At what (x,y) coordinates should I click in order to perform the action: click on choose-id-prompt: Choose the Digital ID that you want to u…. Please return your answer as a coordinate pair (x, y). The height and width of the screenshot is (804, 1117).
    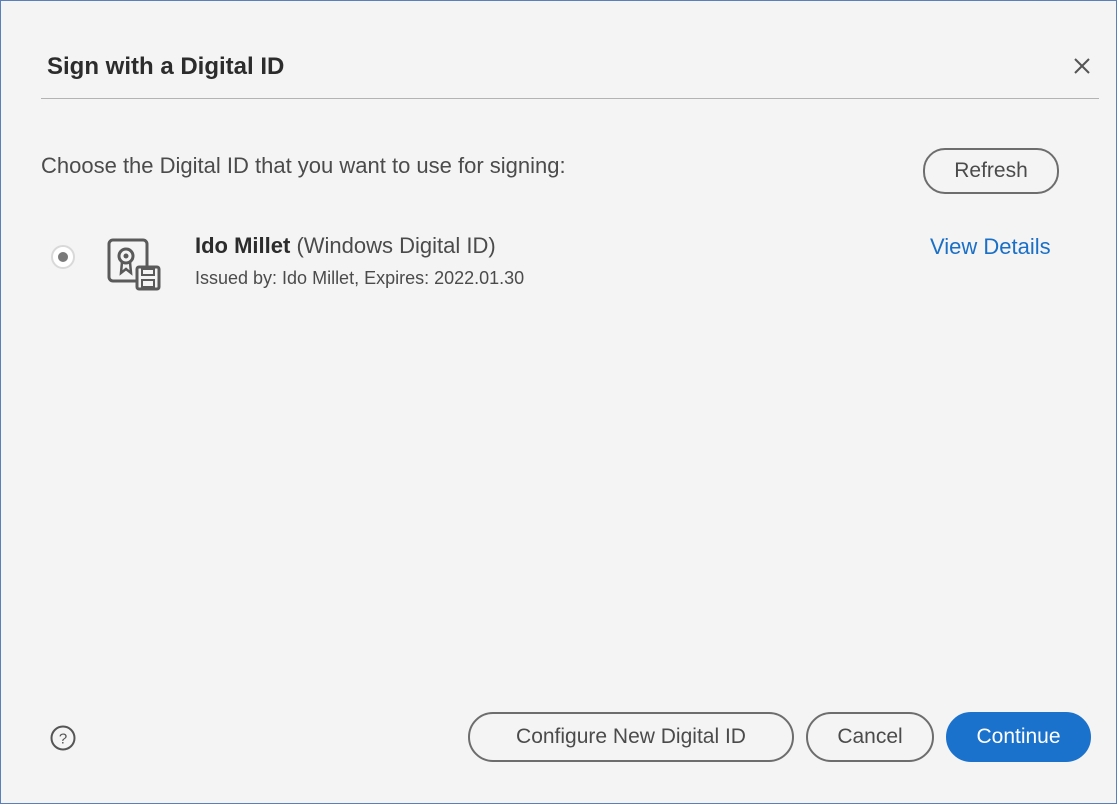
    Looking at the image, I should click on (303, 165).